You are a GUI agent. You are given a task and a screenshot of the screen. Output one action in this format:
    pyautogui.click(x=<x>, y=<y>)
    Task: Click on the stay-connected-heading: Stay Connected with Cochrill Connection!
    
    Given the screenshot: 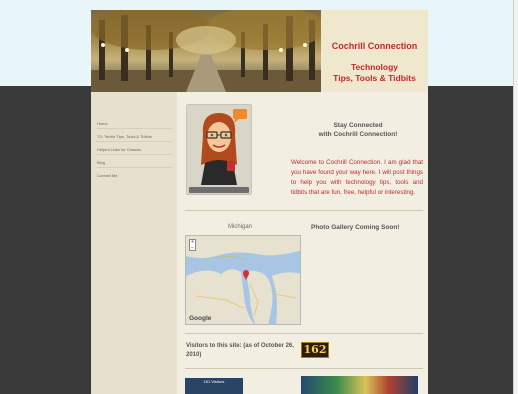 What is the action you would take?
    pyautogui.click(x=358, y=130)
    